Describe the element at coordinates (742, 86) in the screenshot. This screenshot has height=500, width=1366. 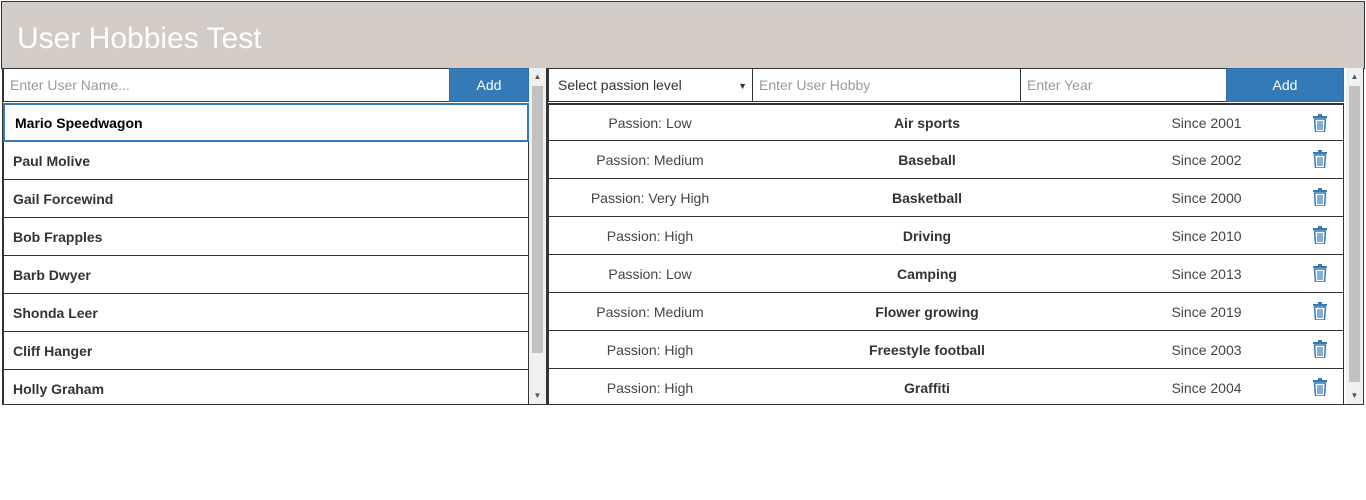
I see `chevron-down-icon: ▼` at that location.